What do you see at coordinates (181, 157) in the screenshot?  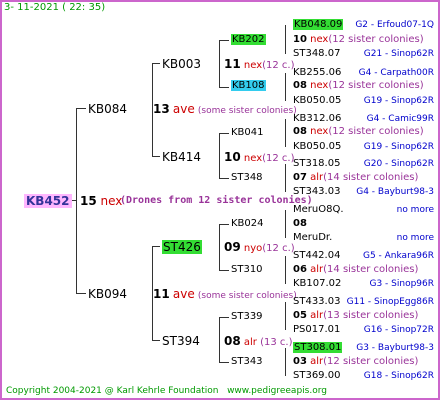 I see `gen2-name-2: KB414` at bounding box center [181, 157].